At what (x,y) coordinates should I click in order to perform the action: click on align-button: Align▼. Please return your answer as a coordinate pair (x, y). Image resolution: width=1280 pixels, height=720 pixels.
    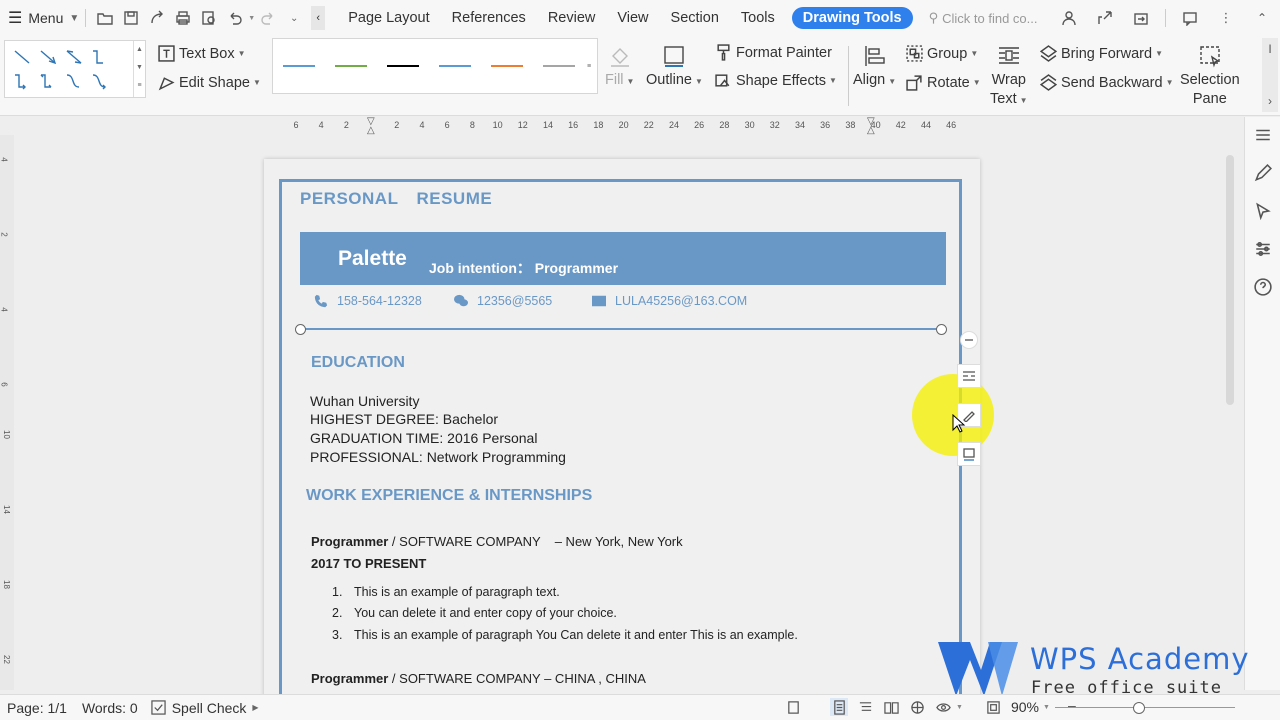
    Looking at the image, I should click on (874, 67).